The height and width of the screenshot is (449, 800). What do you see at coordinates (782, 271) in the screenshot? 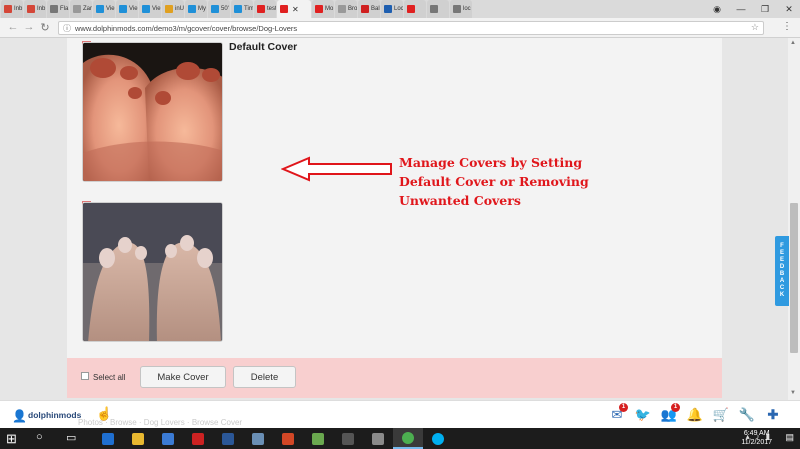
I see `feedback-tab: FEEDBACK` at bounding box center [782, 271].